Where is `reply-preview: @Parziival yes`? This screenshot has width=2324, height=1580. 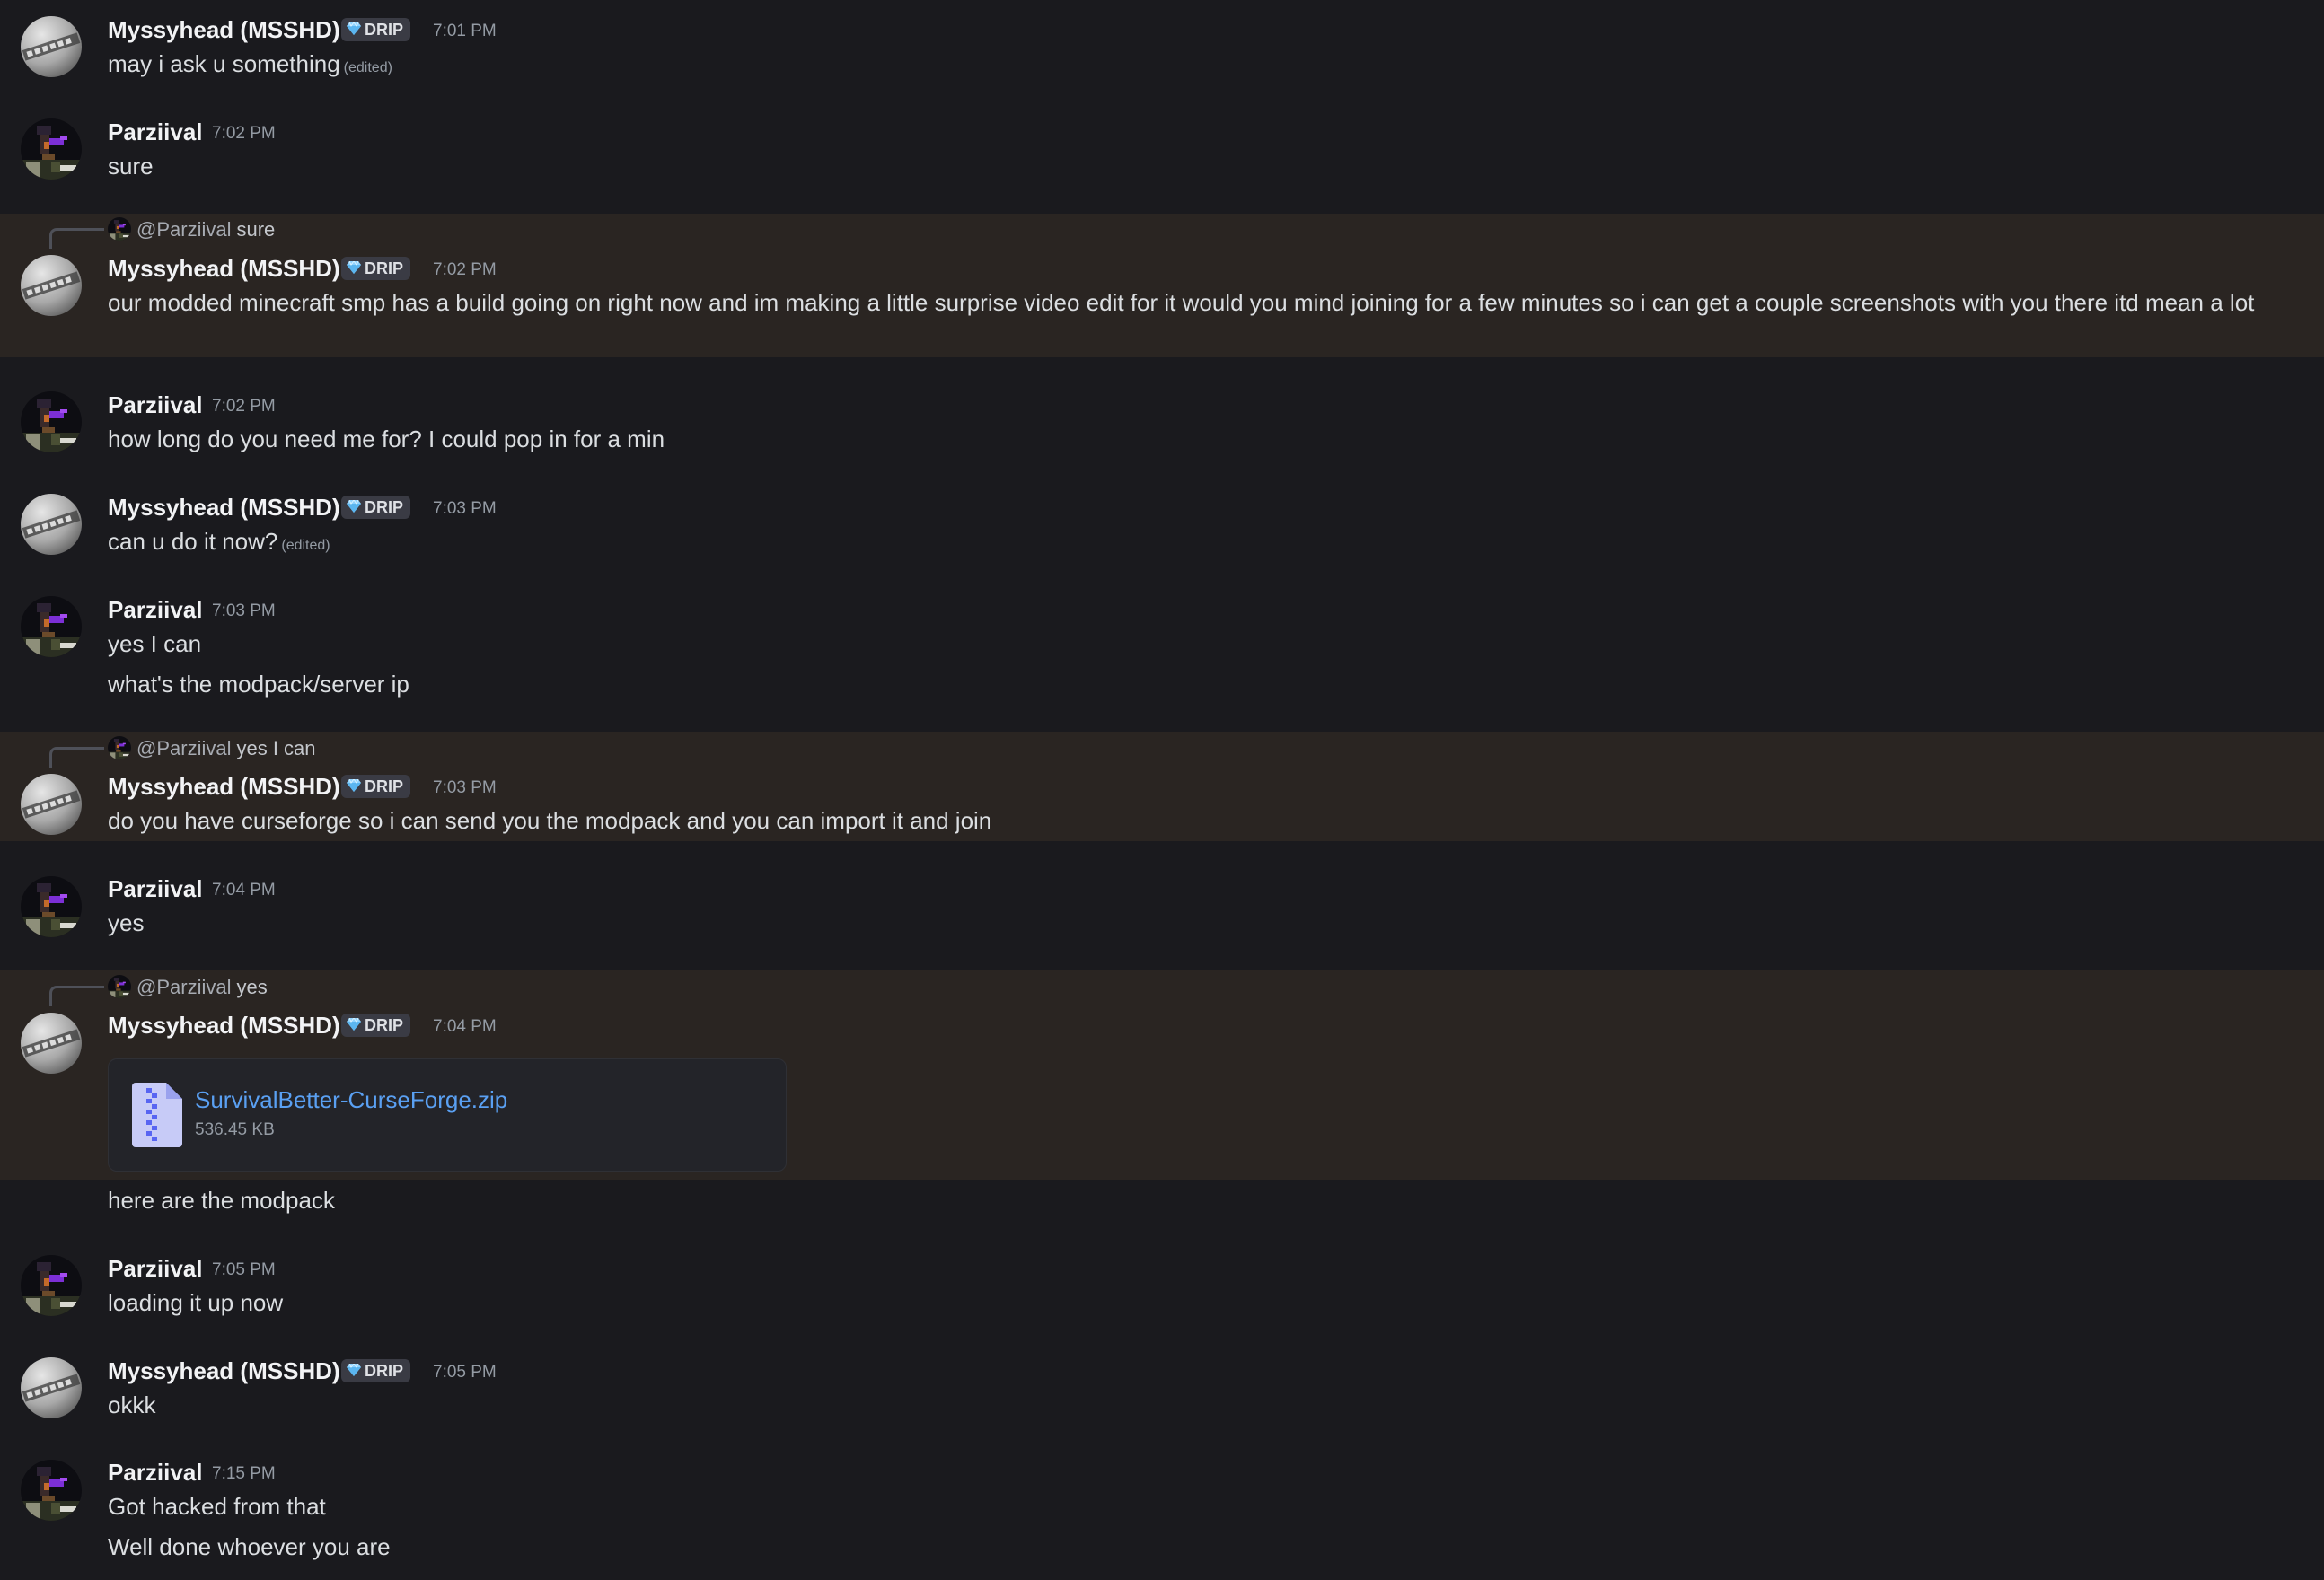 reply-preview: @Parziival yes is located at coordinates (188, 987).